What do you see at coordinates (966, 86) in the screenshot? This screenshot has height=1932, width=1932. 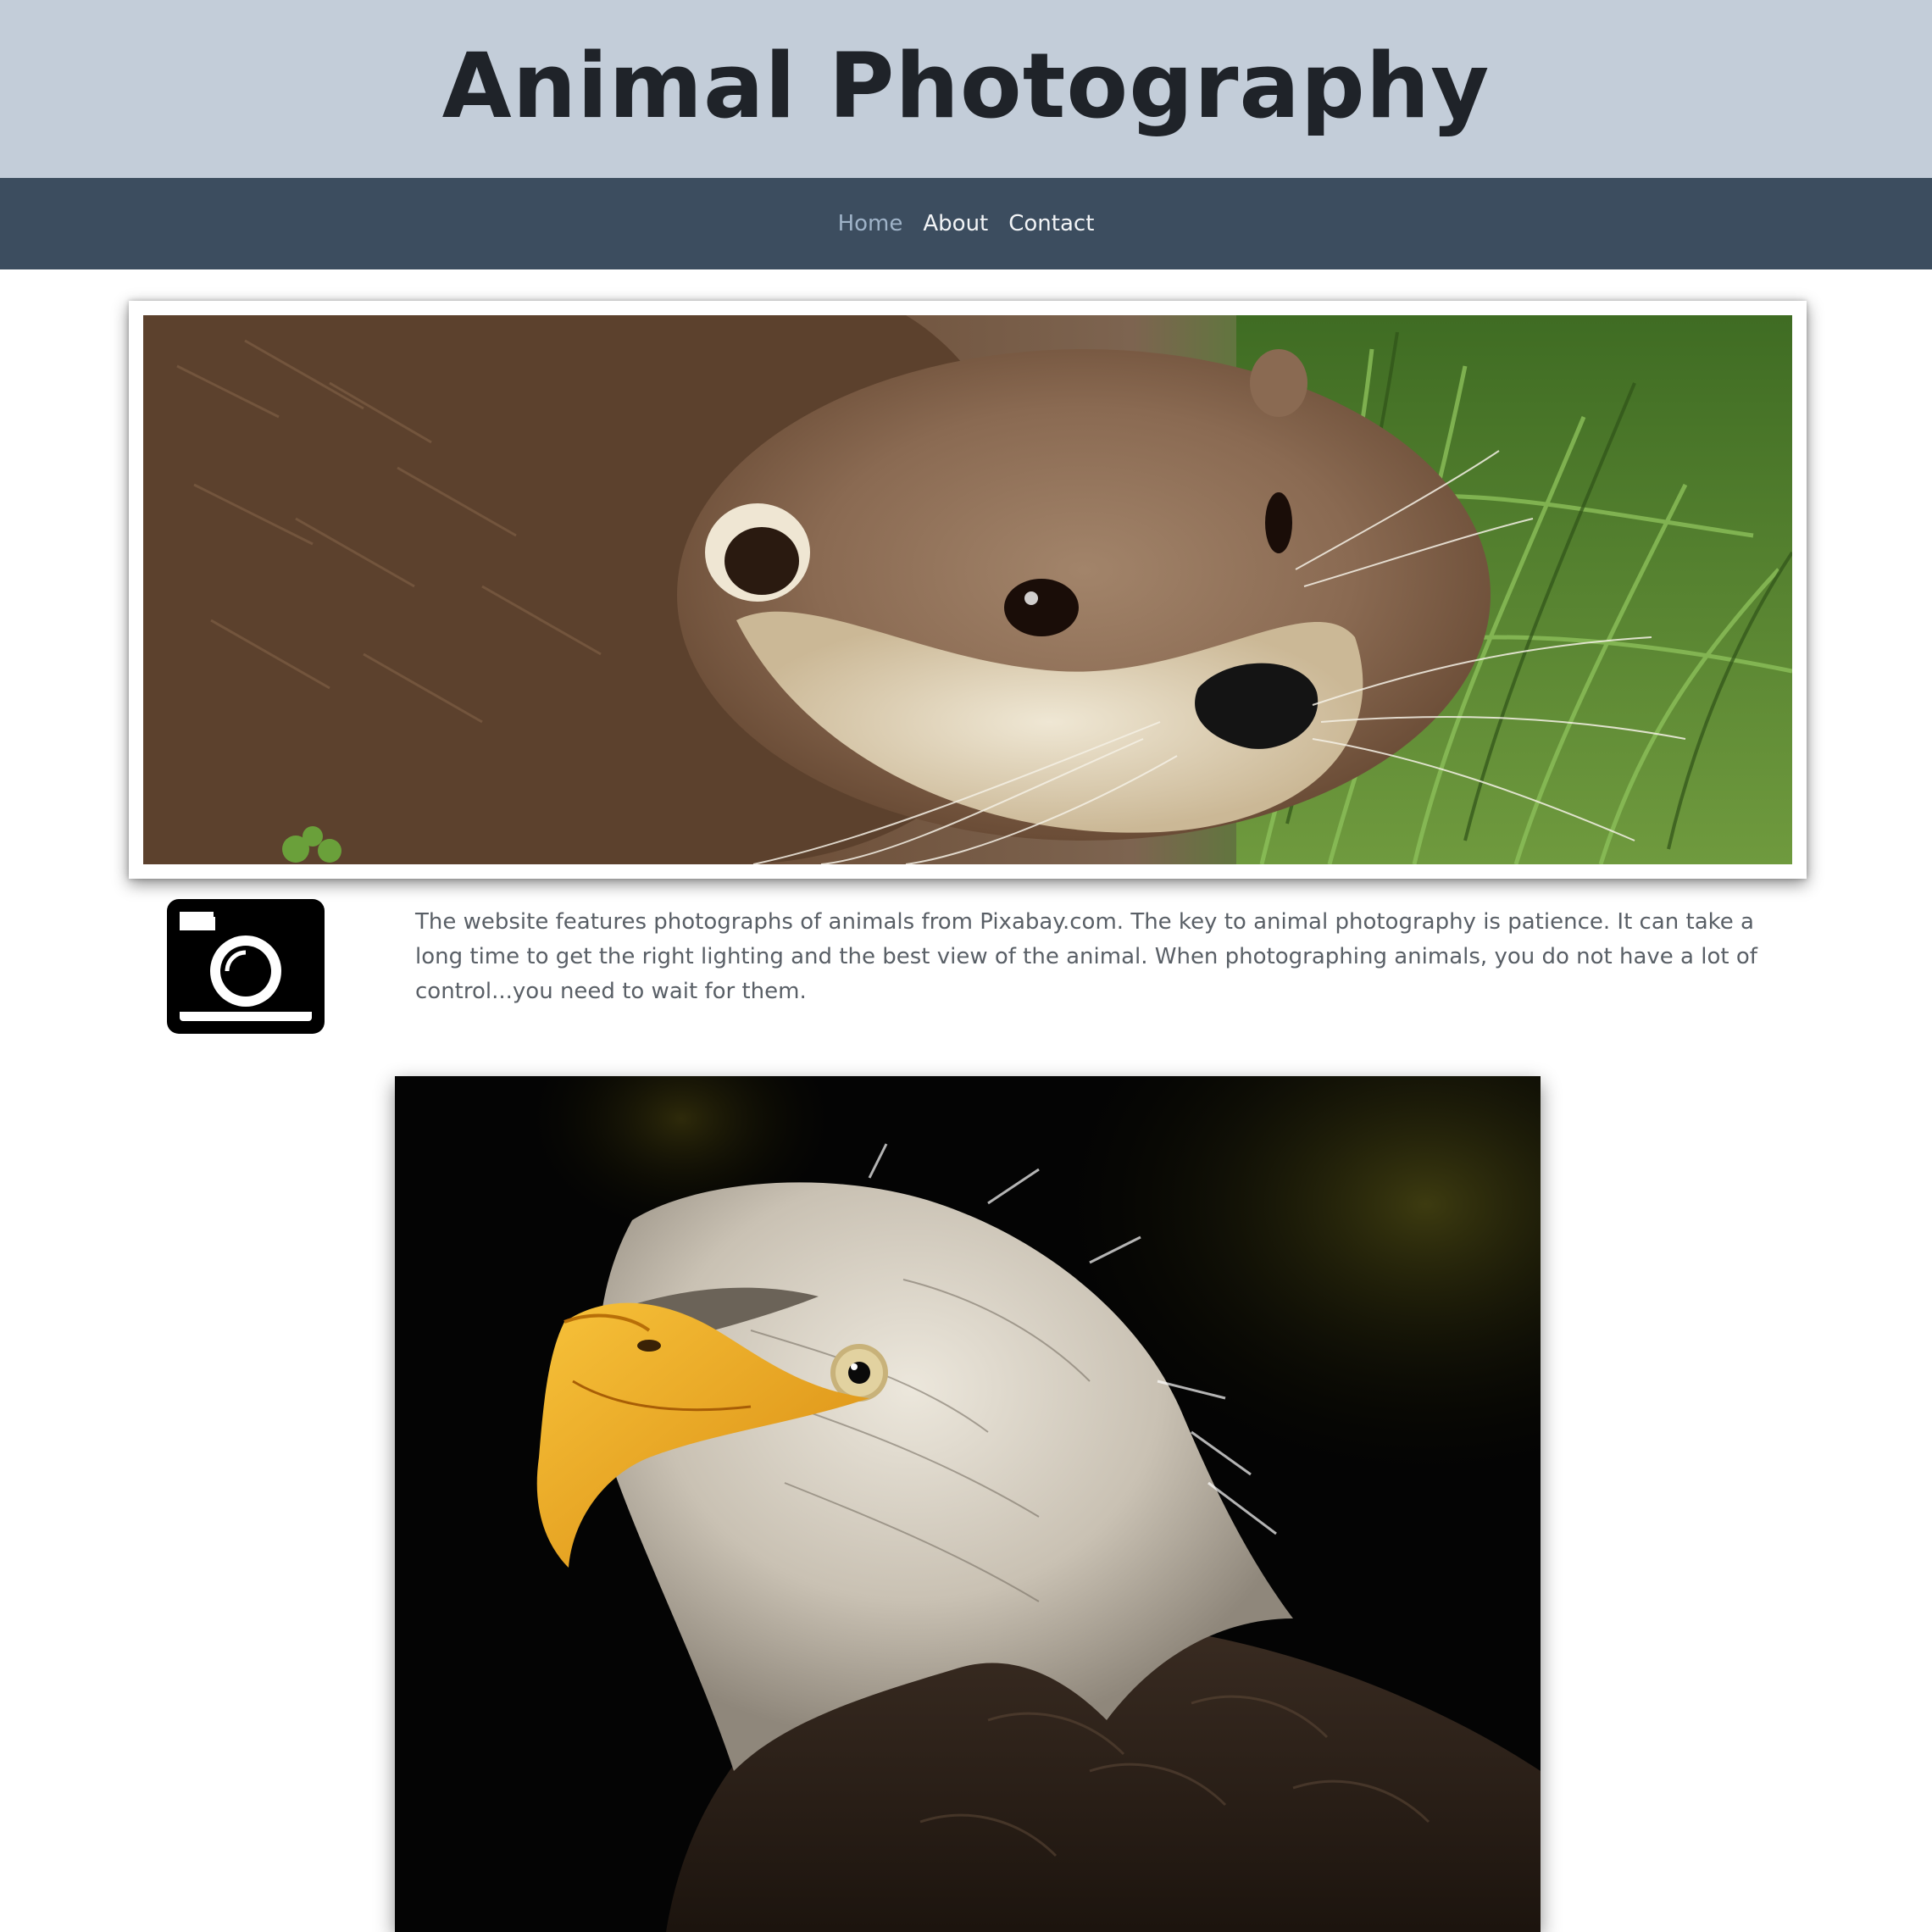 I see `page-title: Animal Photography` at bounding box center [966, 86].